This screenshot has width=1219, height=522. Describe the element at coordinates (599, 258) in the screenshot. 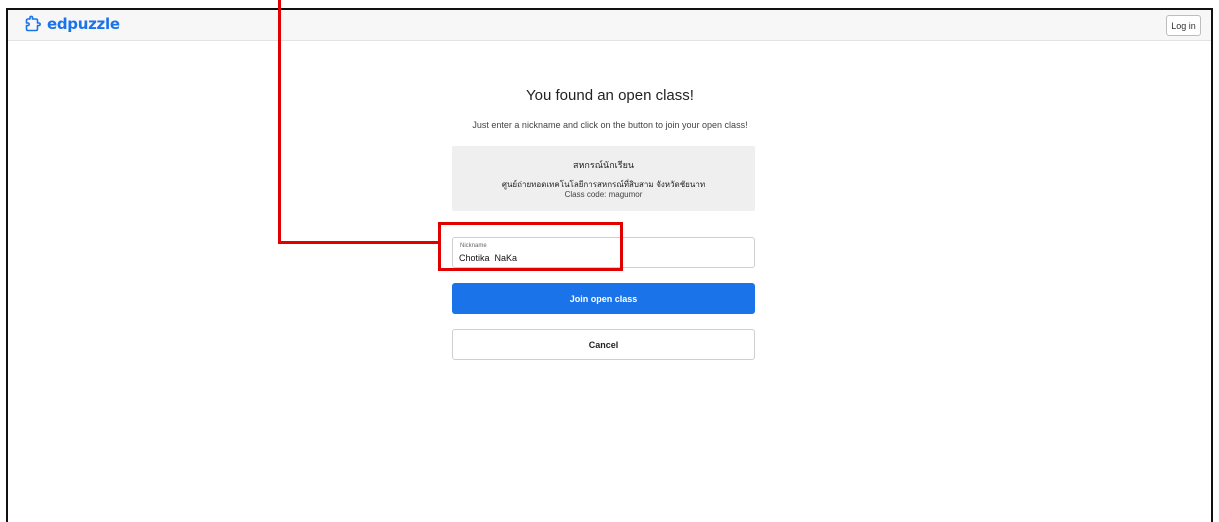

I see `nickname-input` at that location.